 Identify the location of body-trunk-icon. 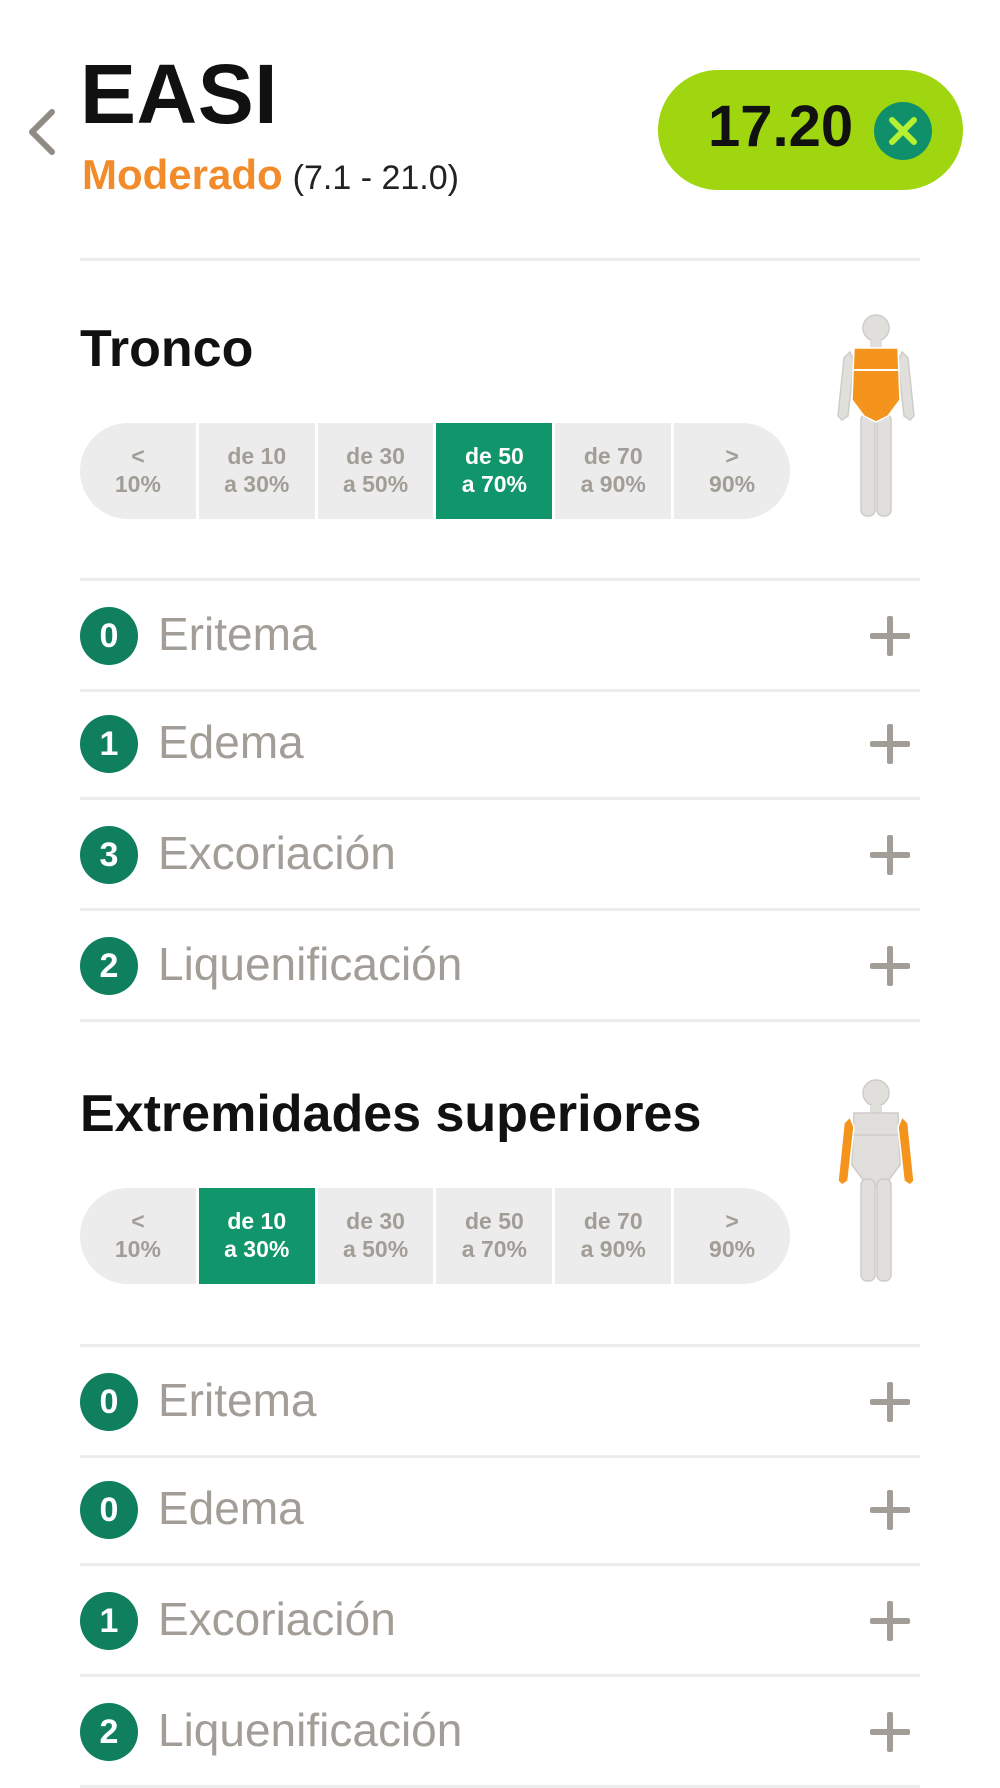
(876, 415).